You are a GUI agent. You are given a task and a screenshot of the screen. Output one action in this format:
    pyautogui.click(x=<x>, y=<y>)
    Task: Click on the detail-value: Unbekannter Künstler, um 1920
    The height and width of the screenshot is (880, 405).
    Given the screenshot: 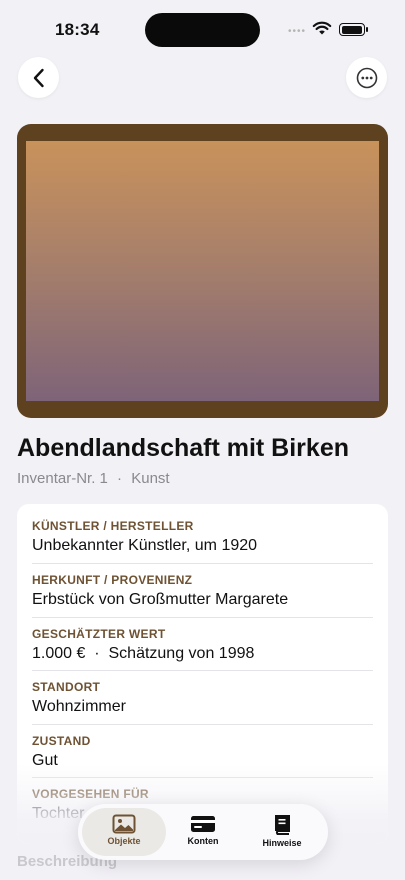 What is the action you would take?
    pyautogui.click(x=145, y=545)
    